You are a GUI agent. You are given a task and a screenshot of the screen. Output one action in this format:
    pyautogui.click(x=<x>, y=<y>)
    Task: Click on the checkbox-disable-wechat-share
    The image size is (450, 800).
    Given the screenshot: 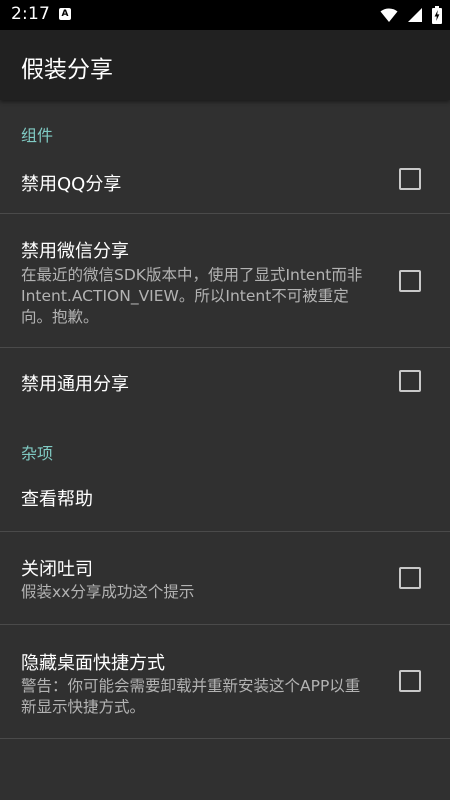 What is the action you would take?
    pyautogui.click(x=410, y=281)
    